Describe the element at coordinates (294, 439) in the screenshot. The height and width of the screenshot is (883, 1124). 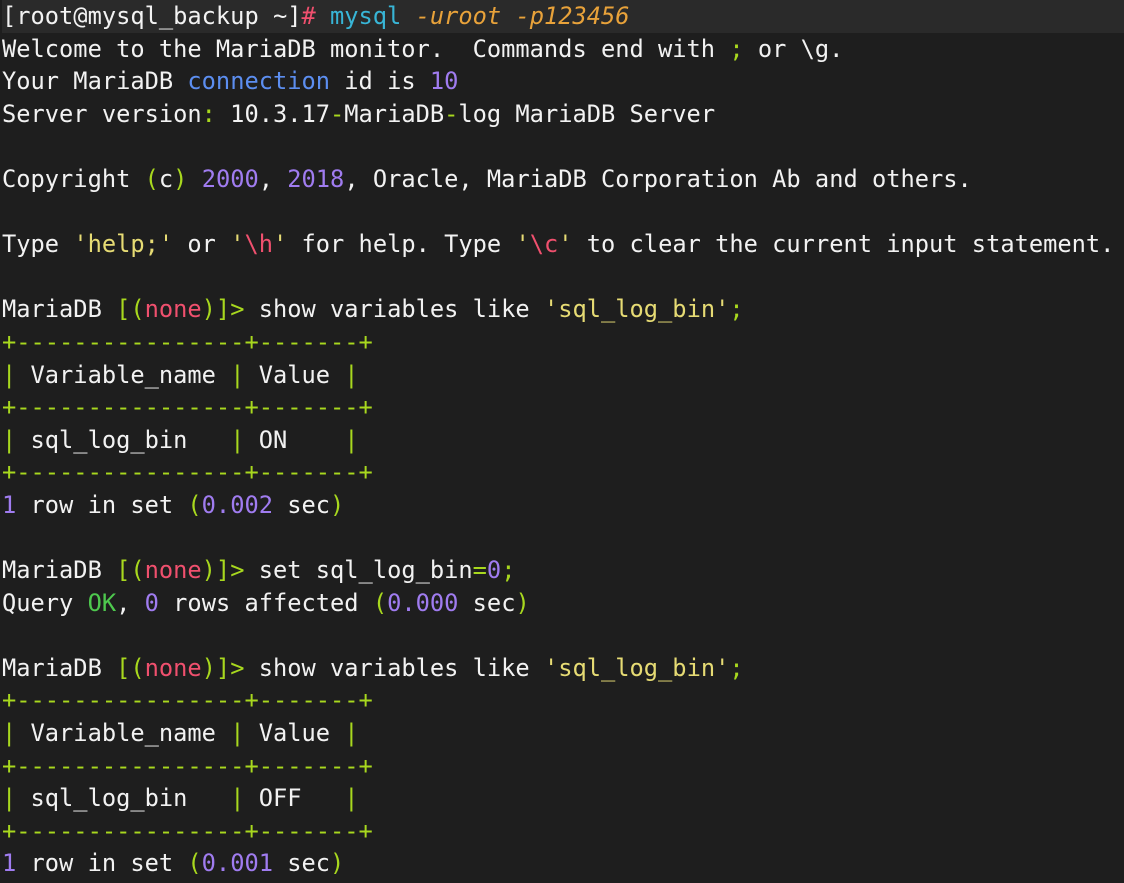
I see `terminal-token: ON` at that location.